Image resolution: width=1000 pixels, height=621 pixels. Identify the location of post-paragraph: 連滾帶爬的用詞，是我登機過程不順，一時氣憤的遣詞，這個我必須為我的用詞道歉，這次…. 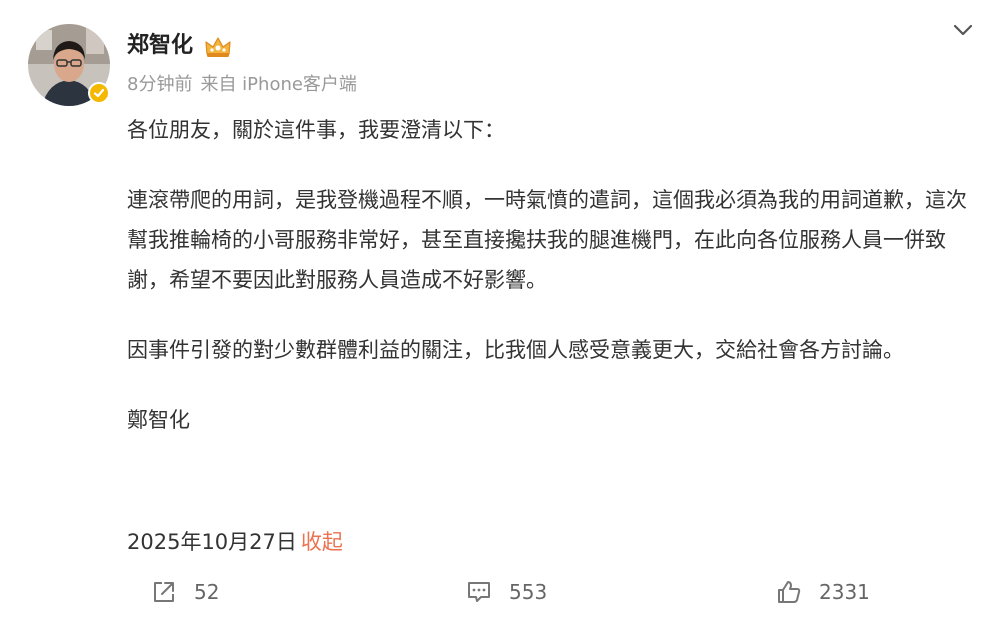
(547, 240).